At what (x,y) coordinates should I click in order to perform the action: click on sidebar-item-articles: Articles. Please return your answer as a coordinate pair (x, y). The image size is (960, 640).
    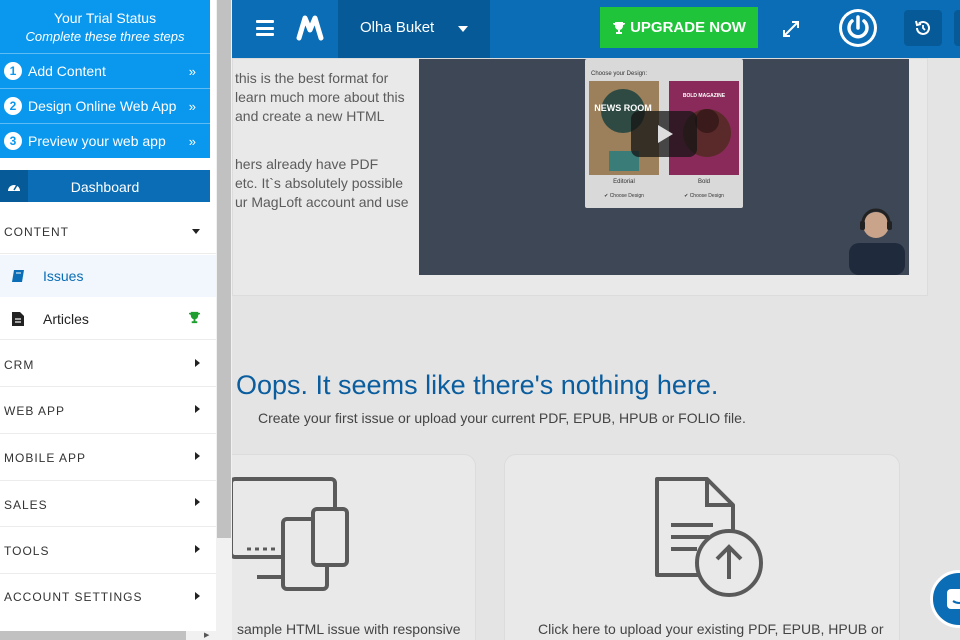
    Looking at the image, I should click on (108, 319).